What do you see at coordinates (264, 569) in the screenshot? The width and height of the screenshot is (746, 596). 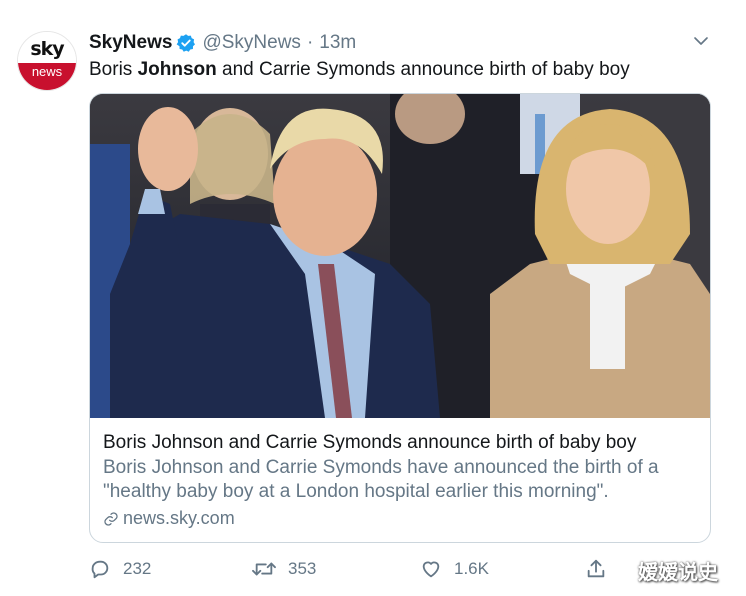 I see `retweet-icon` at bounding box center [264, 569].